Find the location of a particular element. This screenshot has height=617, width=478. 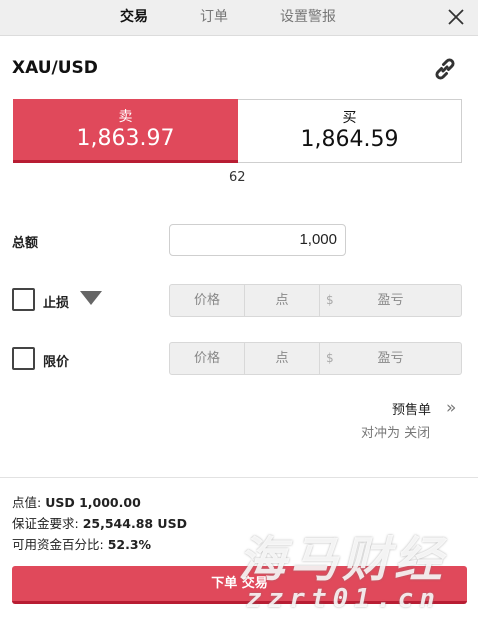

tab-orders: 订单 is located at coordinates (214, 18).